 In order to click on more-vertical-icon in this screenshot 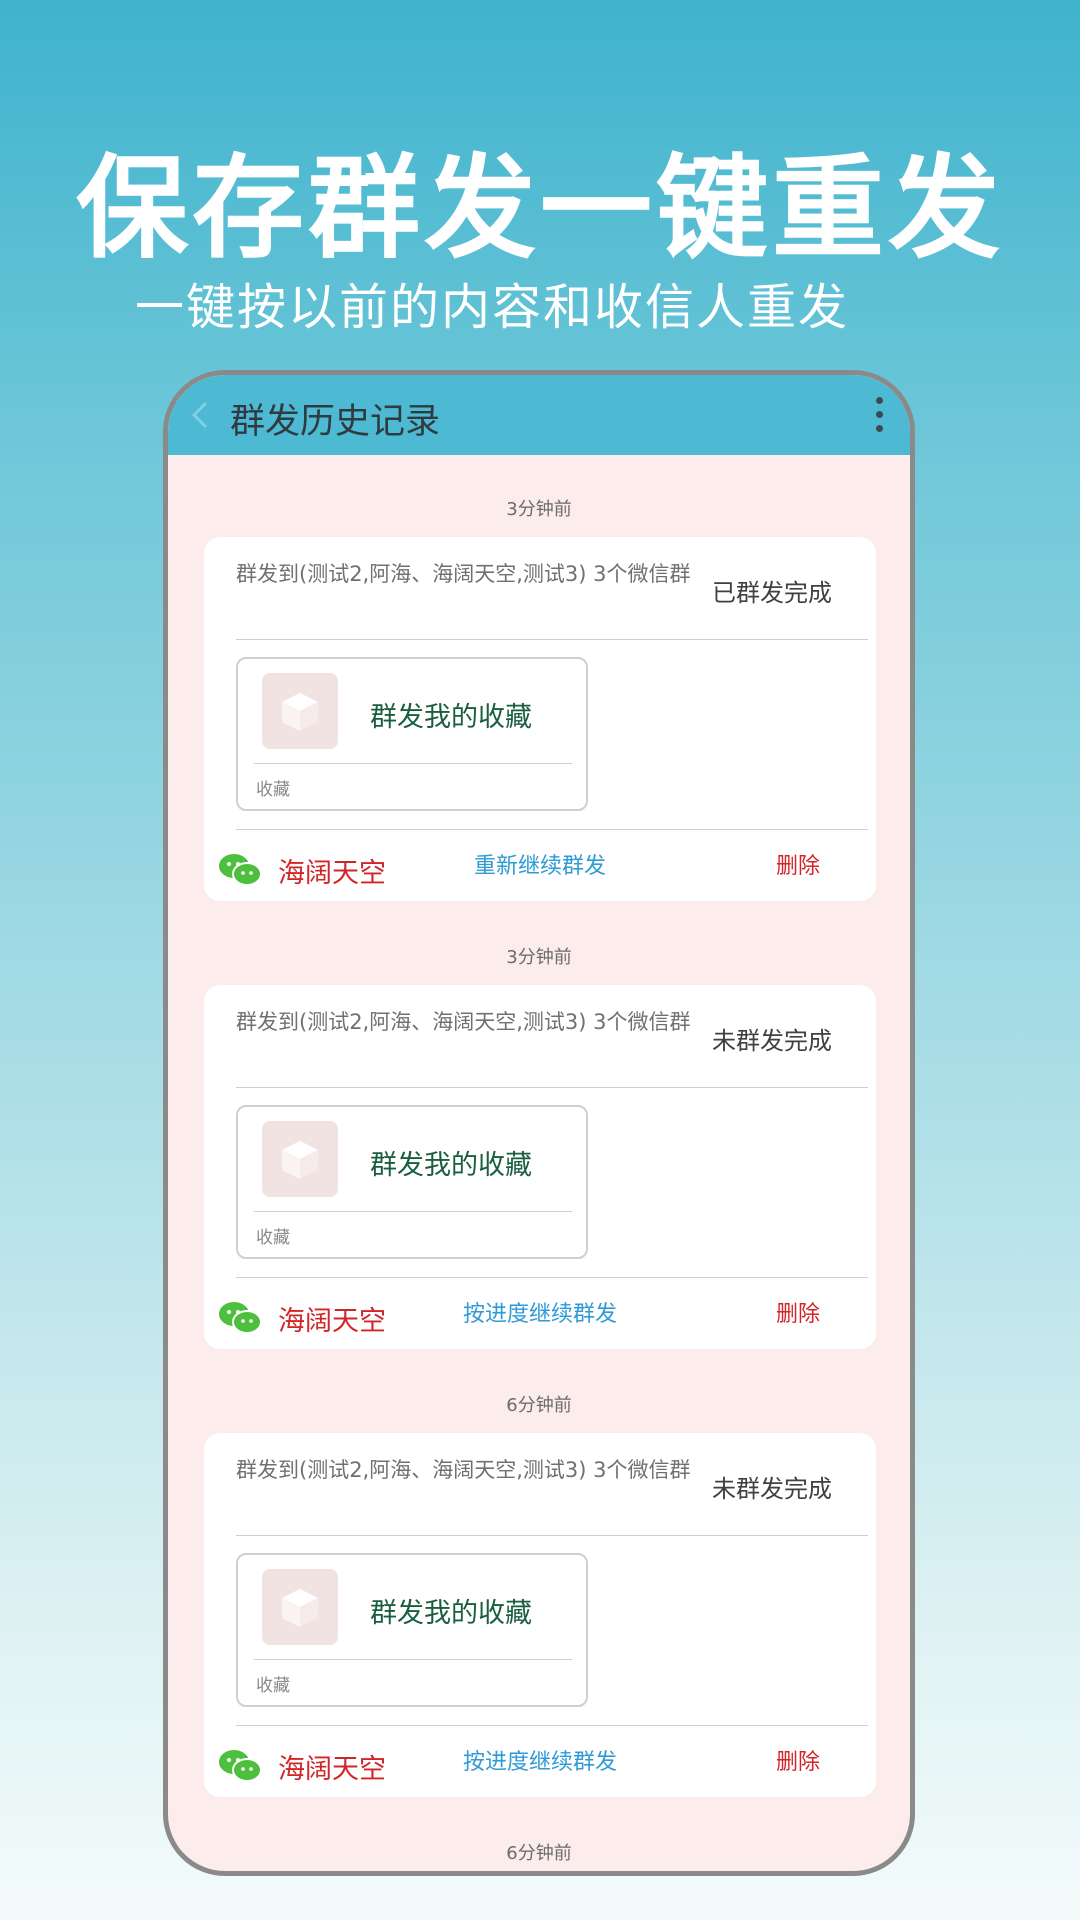, I will do `click(879, 417)`.